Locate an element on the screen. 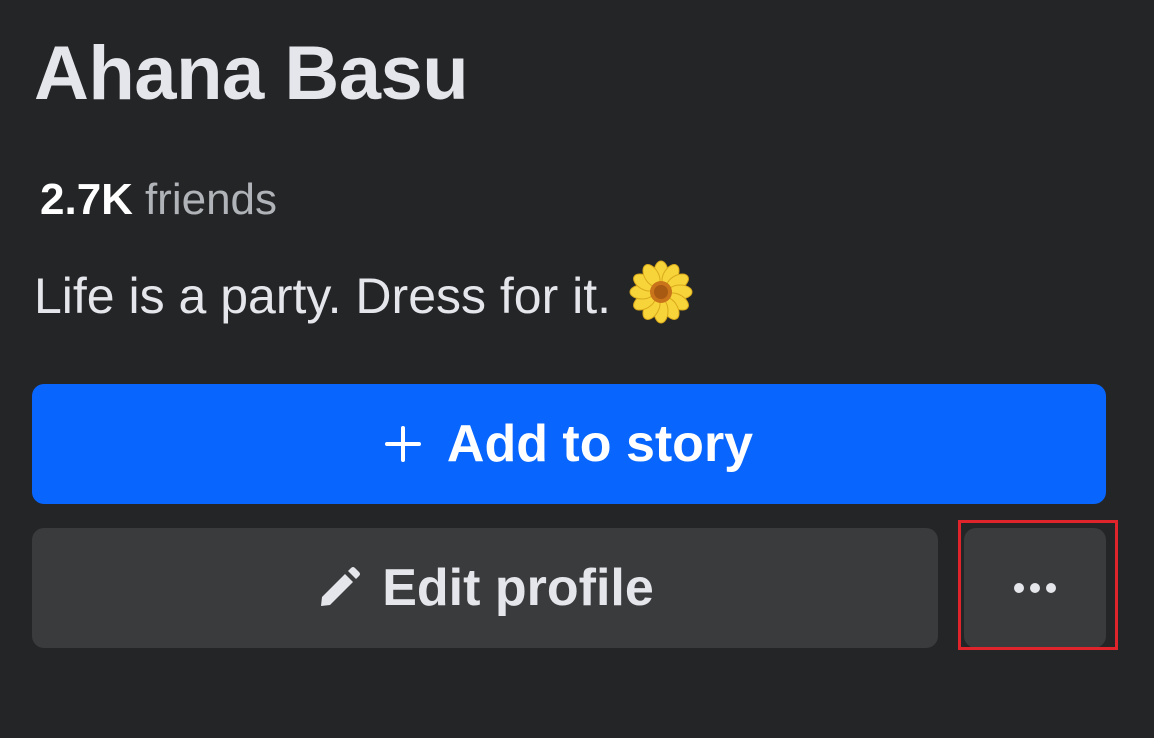 The height and width of the screenshot is (738, 1154). edit-profile-button: Edit profile is located at coordinates (485, 588).